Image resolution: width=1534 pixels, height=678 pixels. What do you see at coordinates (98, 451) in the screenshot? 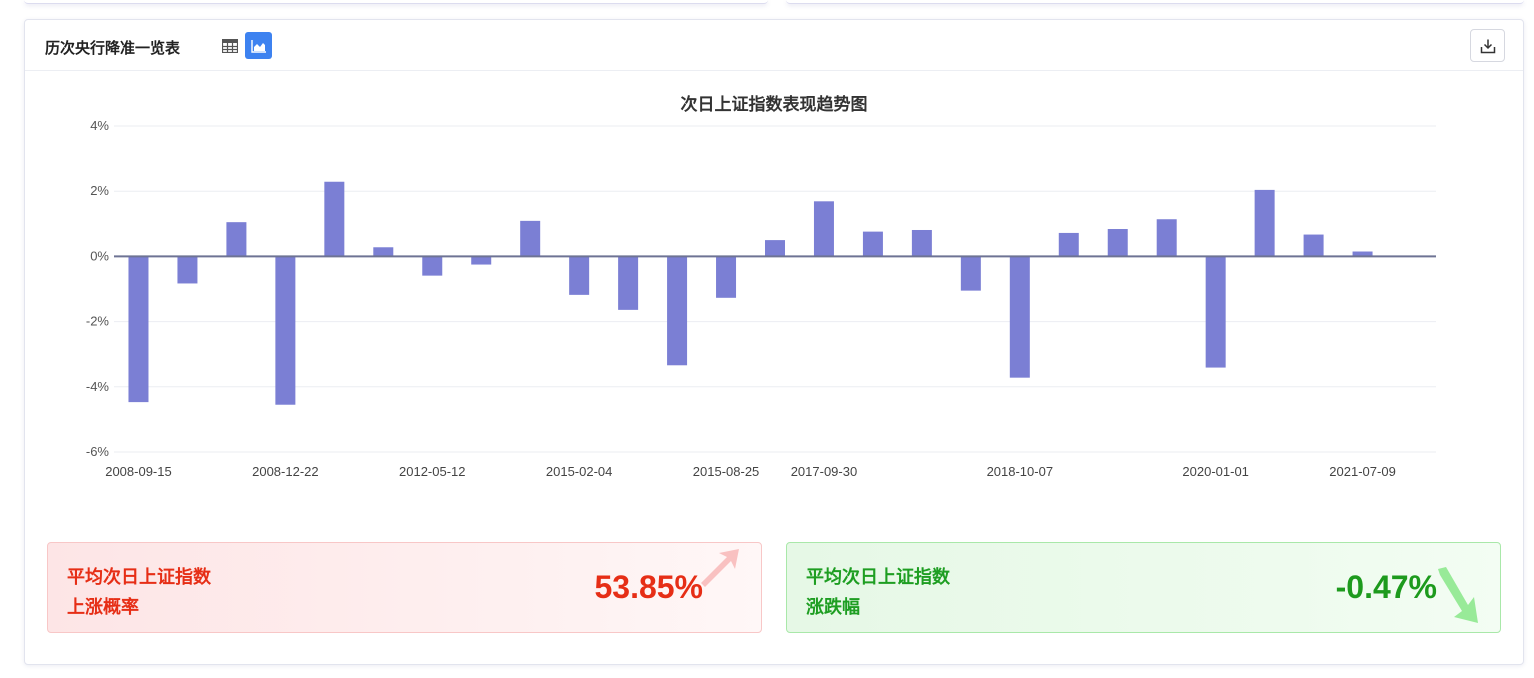
I see `y-tick-label: -6%` at bounding box center [98, 451].